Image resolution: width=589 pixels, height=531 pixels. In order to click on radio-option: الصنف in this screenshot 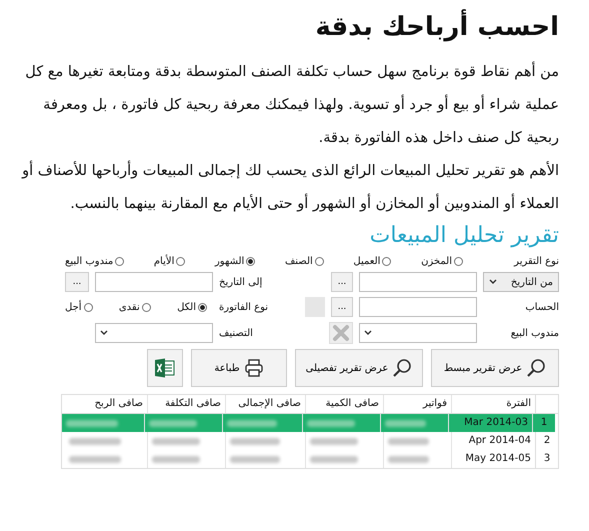, I will do `click(304, 261)`.